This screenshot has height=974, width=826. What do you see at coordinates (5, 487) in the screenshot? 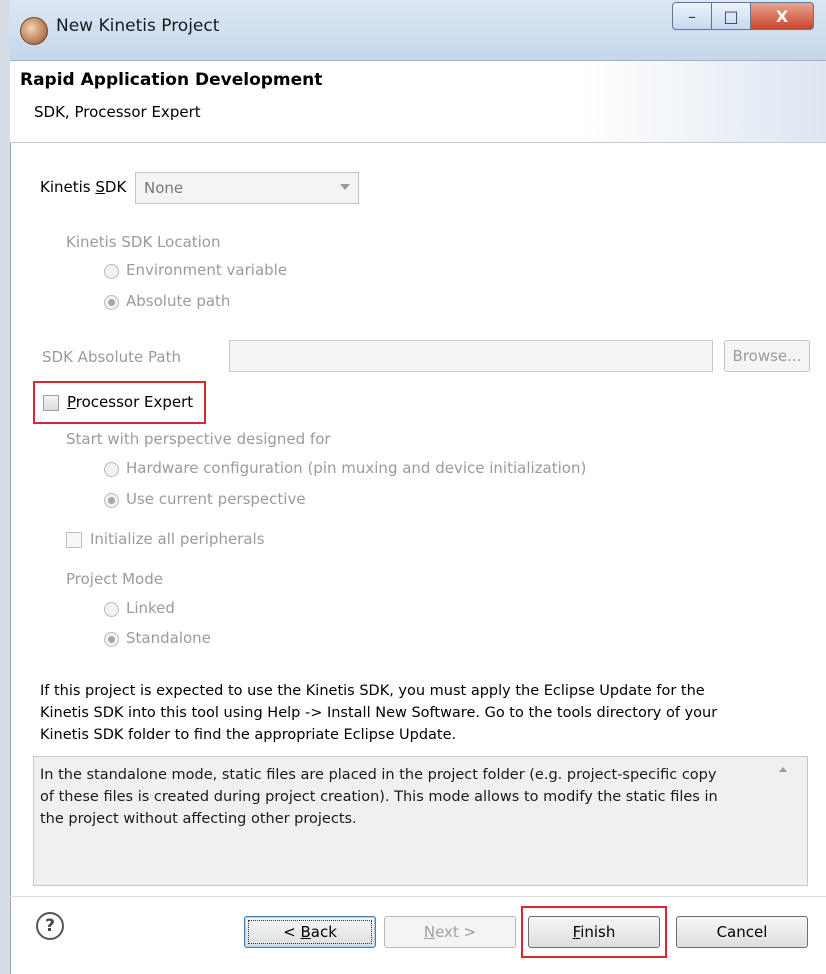
I see `window-left-edge` at bounding box center [5, 487].